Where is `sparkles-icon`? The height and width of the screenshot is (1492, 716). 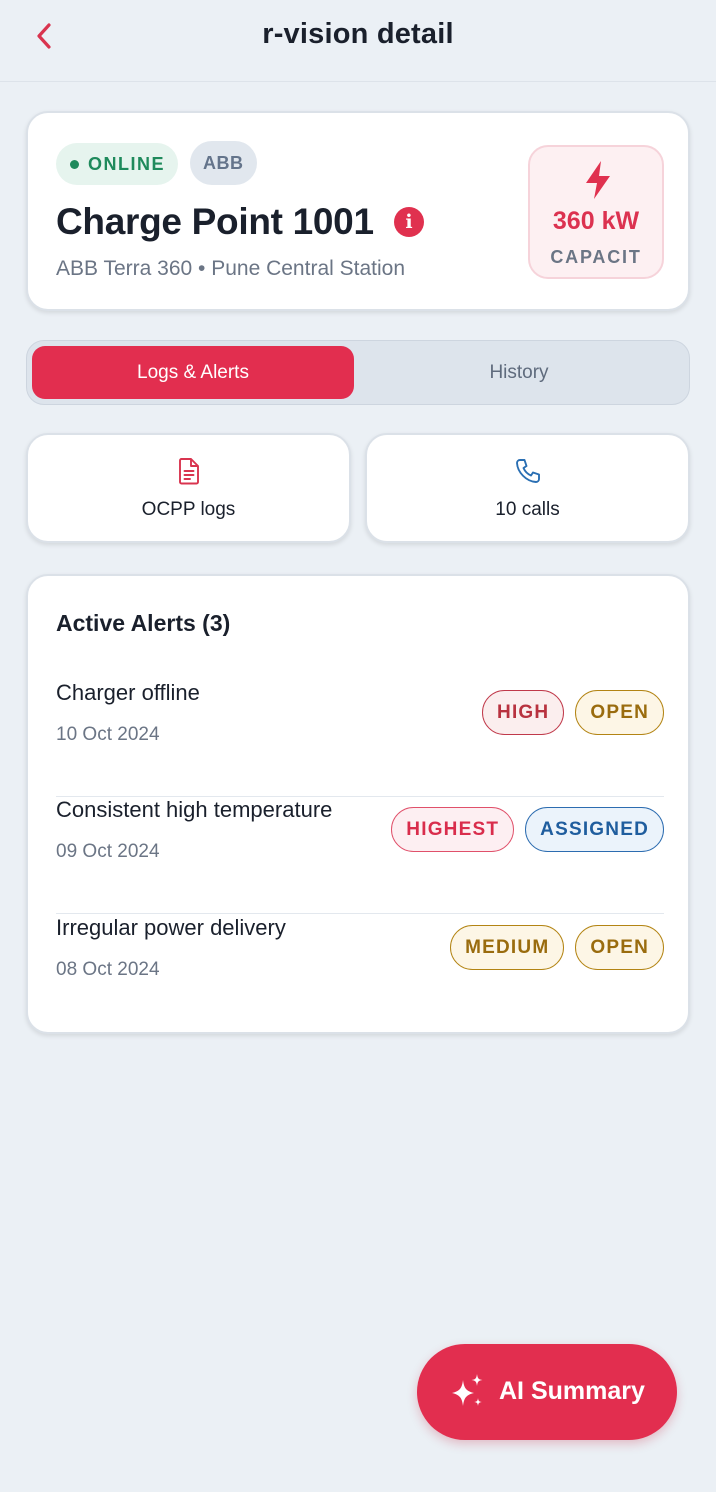
sparkles-icon is located at coordinates (467, 1390).